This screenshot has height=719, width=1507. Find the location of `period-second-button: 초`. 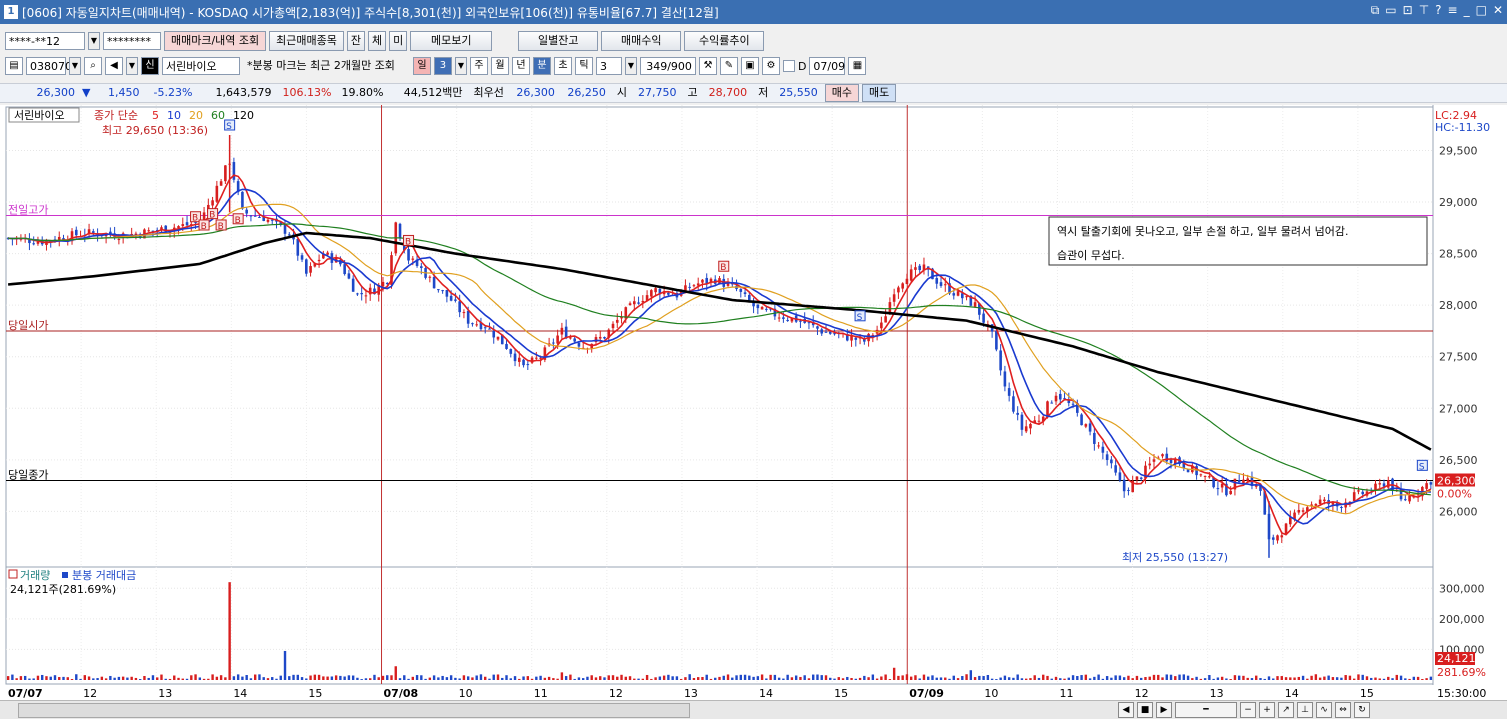

period-second-button: 초 is located at coordinates (562, 66).